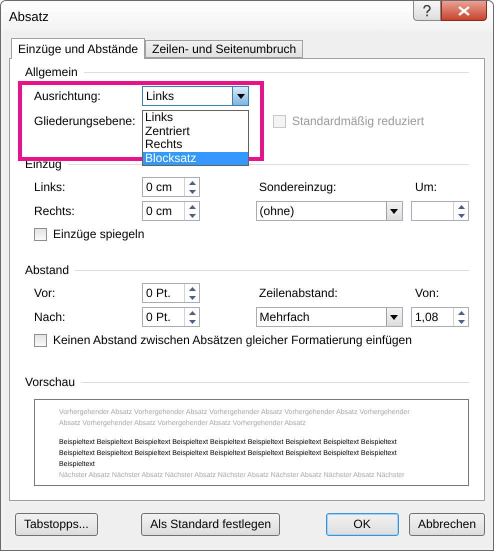 The width and height of the screenshot is (494, 551). I want to click on dialog-button: Als Standard festlegen, so click(210, 524).